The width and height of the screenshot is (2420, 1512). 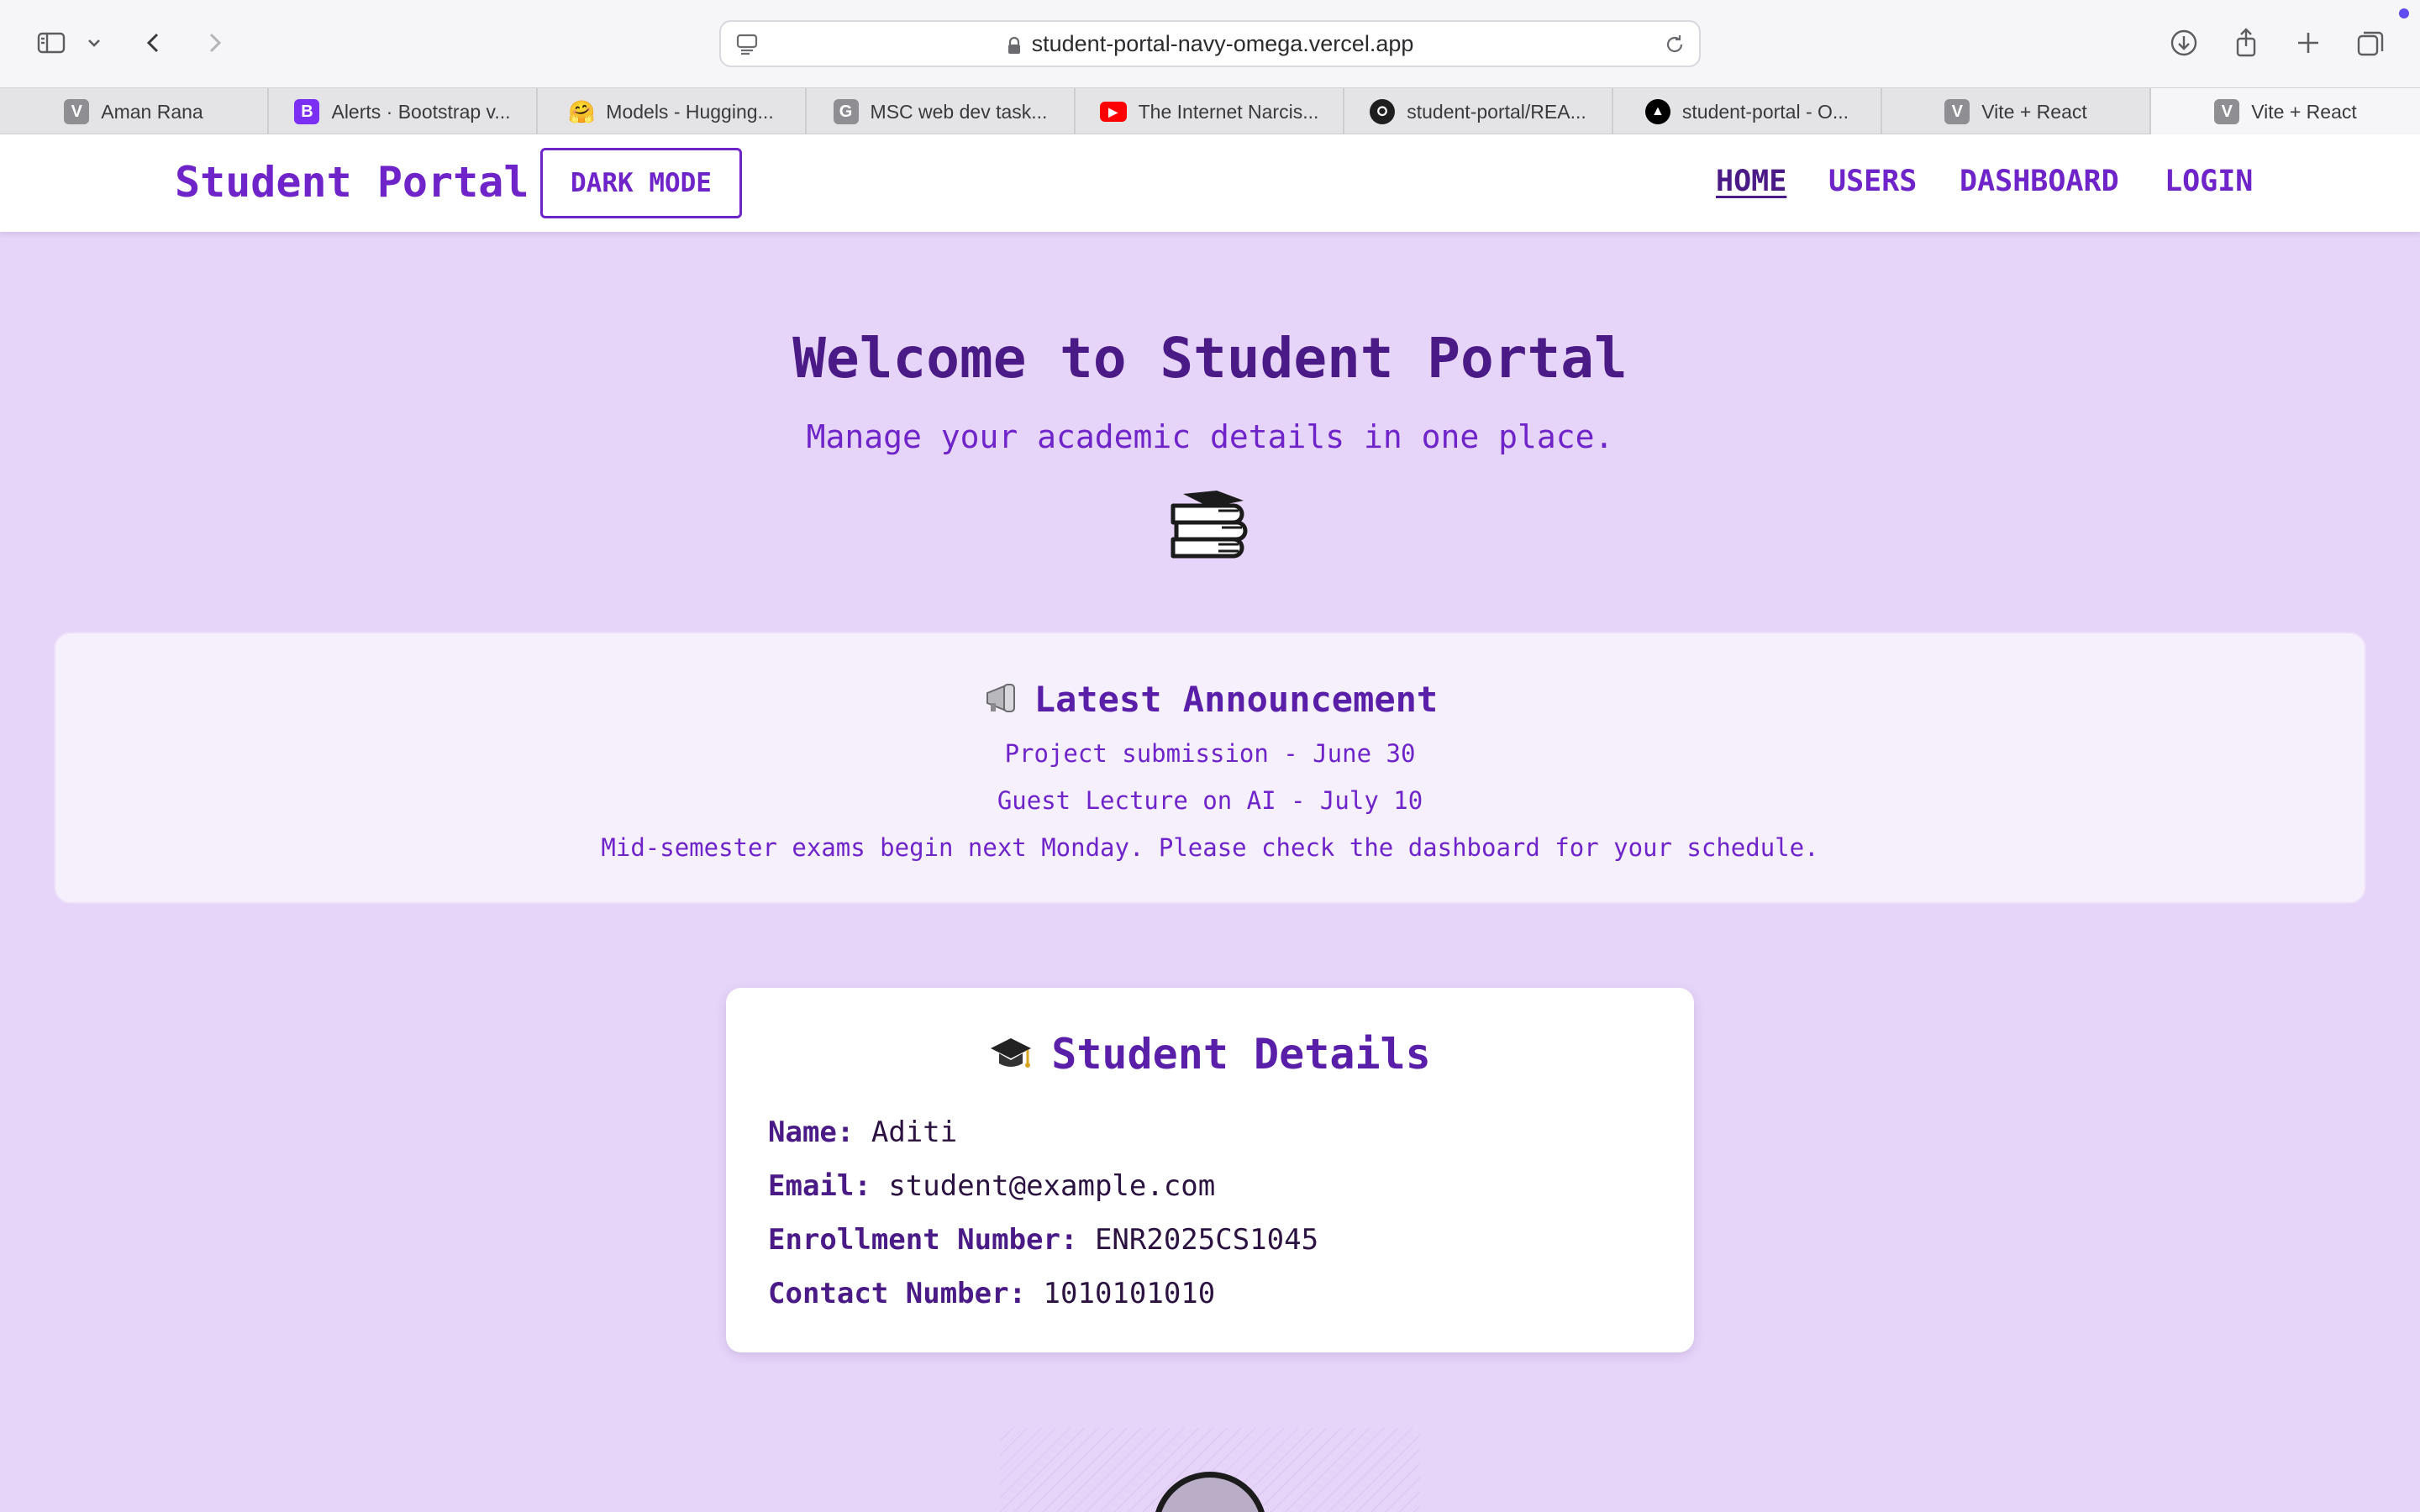 I want to click on tab-label: Aman Rana, so click(x=152, y=111).